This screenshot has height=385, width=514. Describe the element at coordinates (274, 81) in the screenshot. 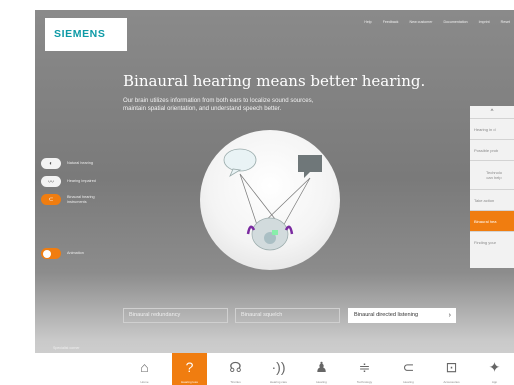

I see `page-title: Binaural hearing means better hearing.` at that location.